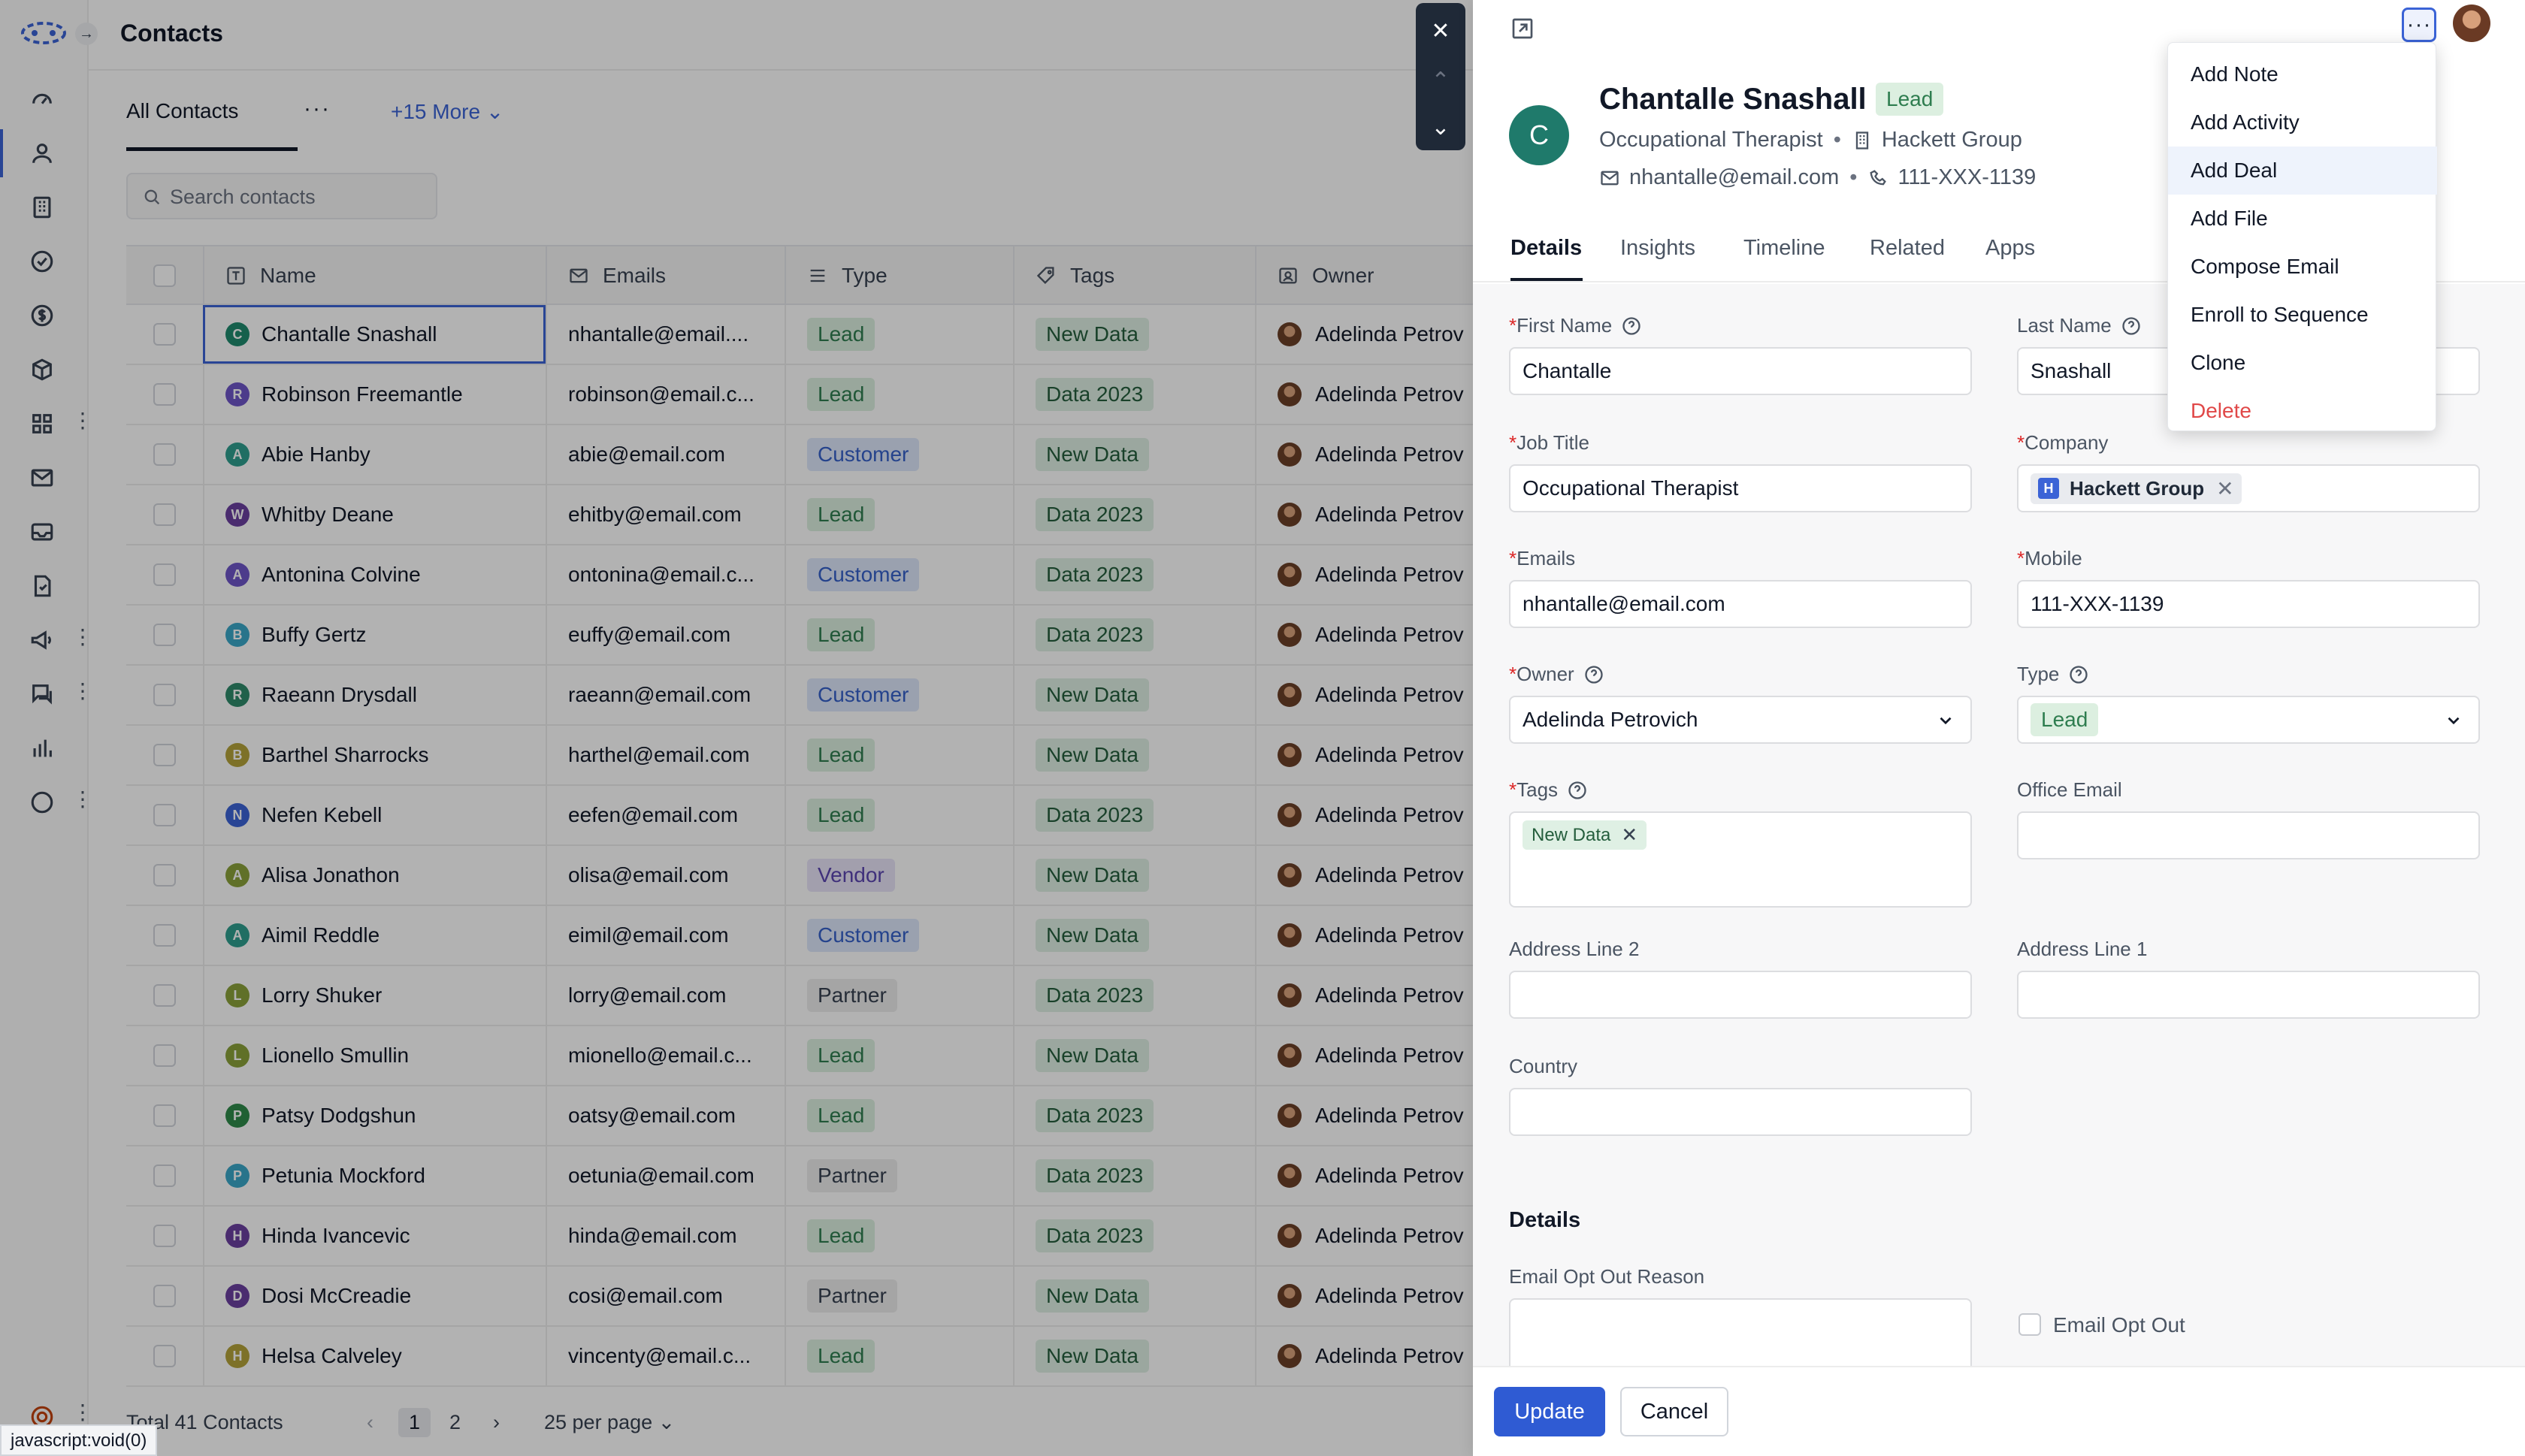 The height and width of the screenshot is (1456, 2525). I want to click on more-views-button: +15 More ⌄, so click(447, 111).